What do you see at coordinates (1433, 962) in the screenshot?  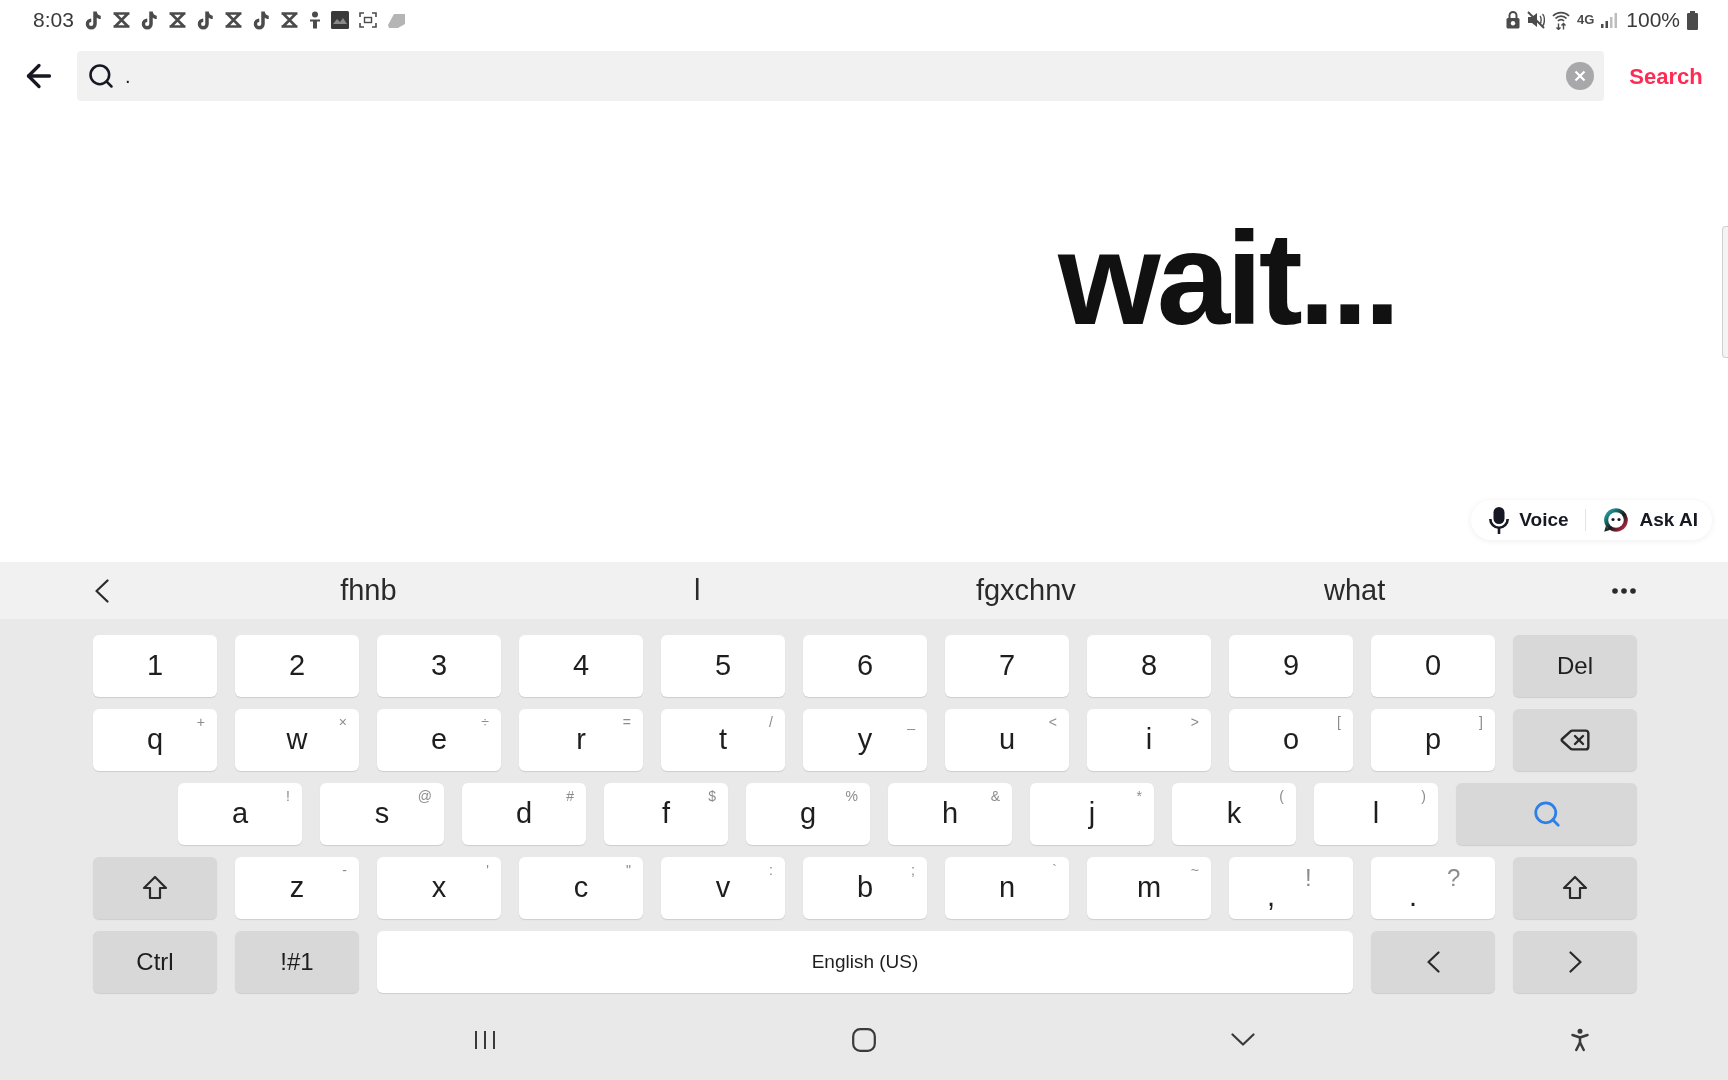 I see `cursor-left-key` at bounding box center [1433, 962].